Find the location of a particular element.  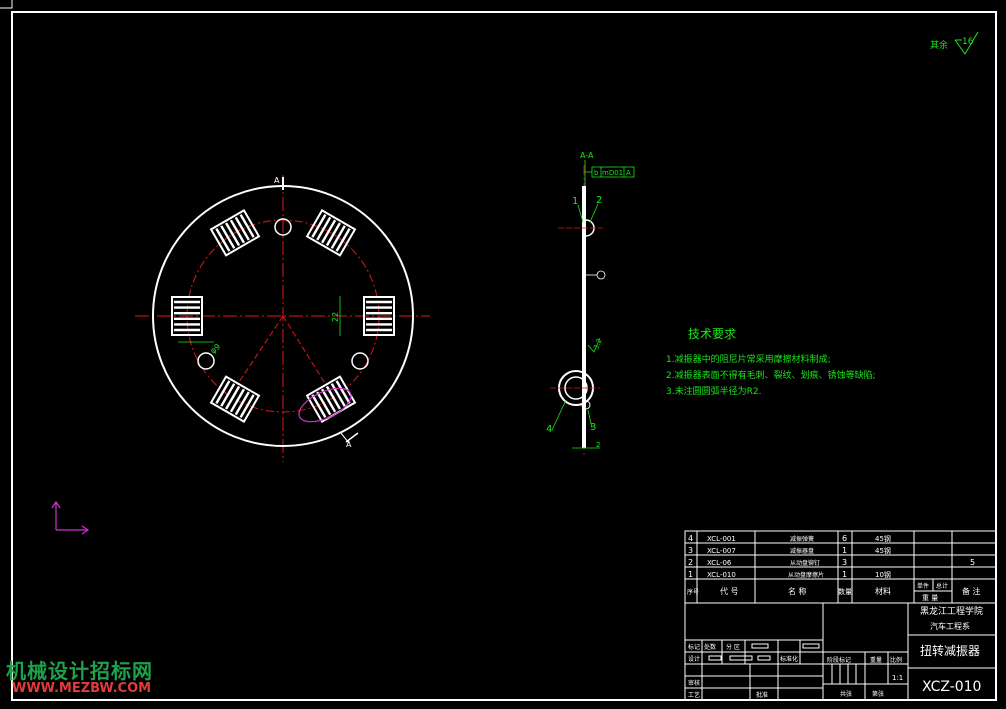

svg-text: 重量 is located at coordinates (876, 660).